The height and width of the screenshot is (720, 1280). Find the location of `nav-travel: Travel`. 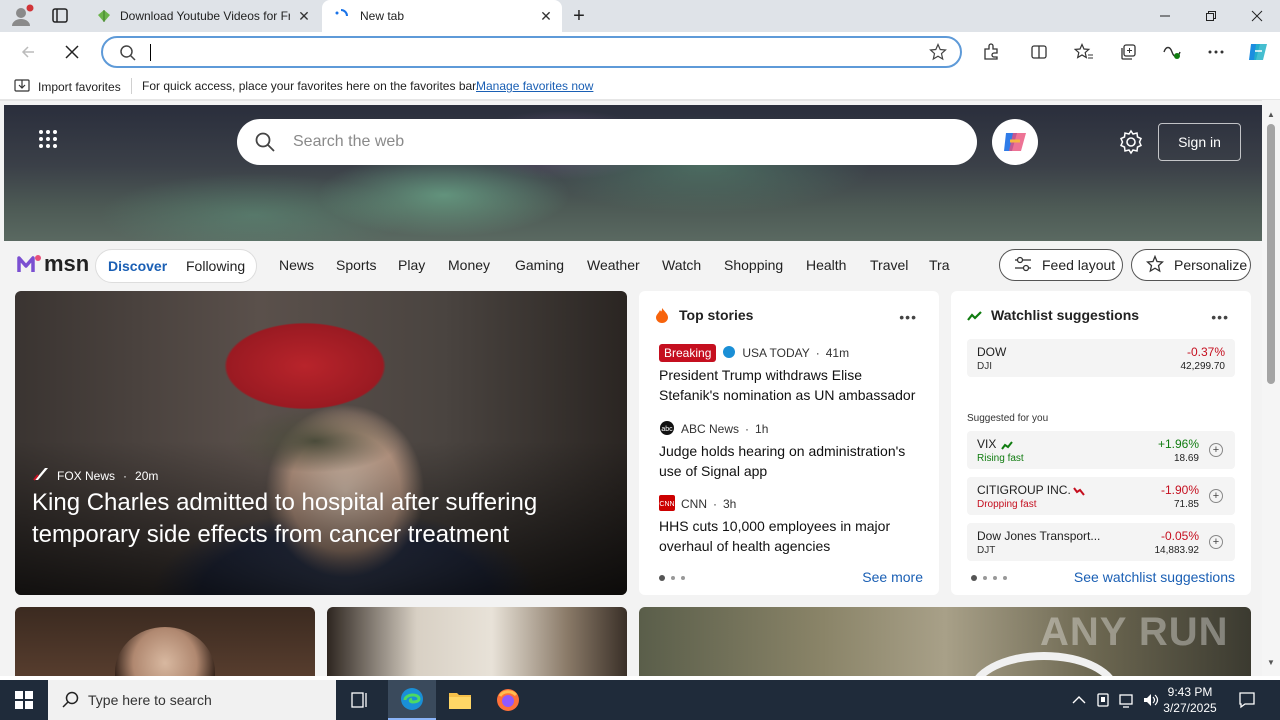

nav-travel: Travel is located at coordinates (889, 265).